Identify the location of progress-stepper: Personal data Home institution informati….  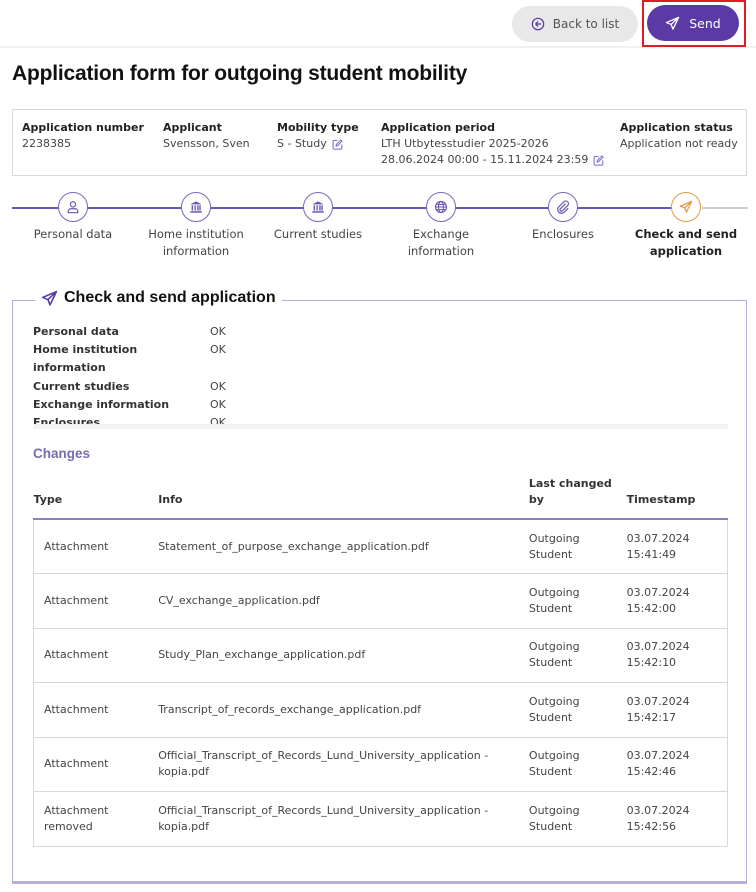
(378, 232).